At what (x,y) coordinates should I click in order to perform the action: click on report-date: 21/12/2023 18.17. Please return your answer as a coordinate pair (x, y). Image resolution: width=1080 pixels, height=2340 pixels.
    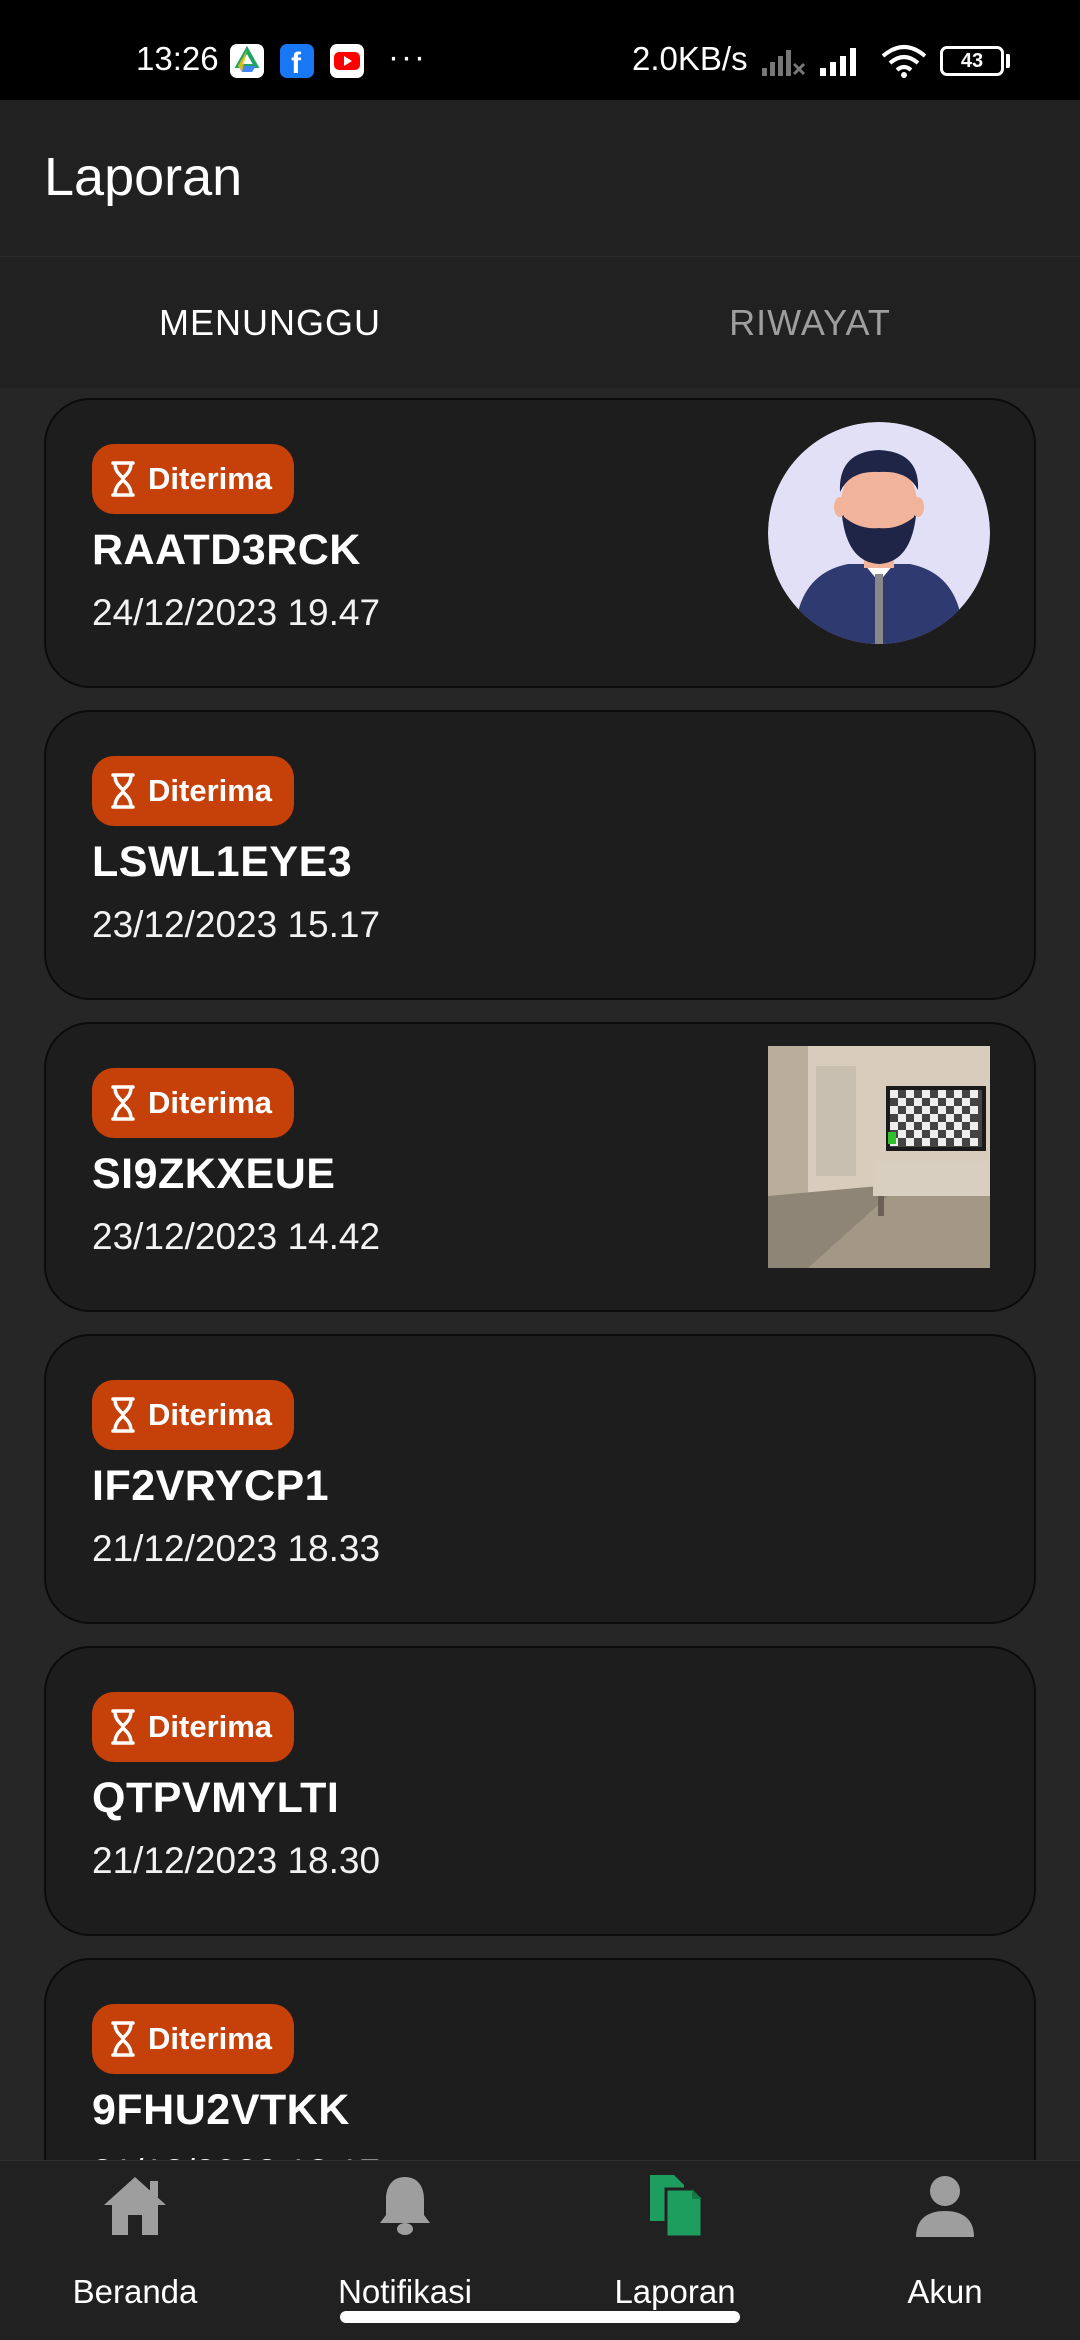
    Looking at the image, I should click on (236, 2156).